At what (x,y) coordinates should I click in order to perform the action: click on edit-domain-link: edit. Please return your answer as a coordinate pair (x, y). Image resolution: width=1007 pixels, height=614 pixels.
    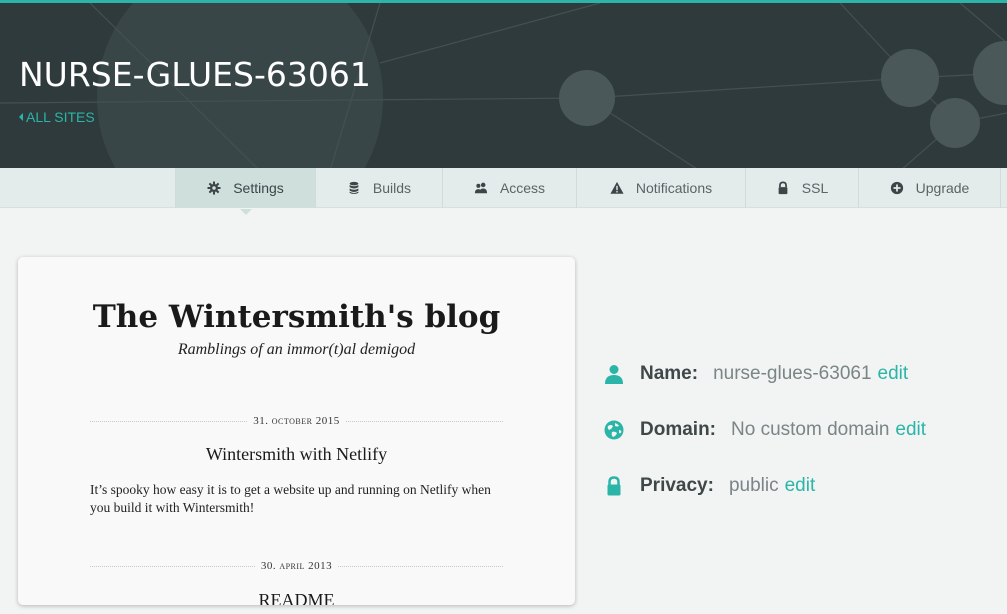
    Looking at the image, I should click on (910, 430).